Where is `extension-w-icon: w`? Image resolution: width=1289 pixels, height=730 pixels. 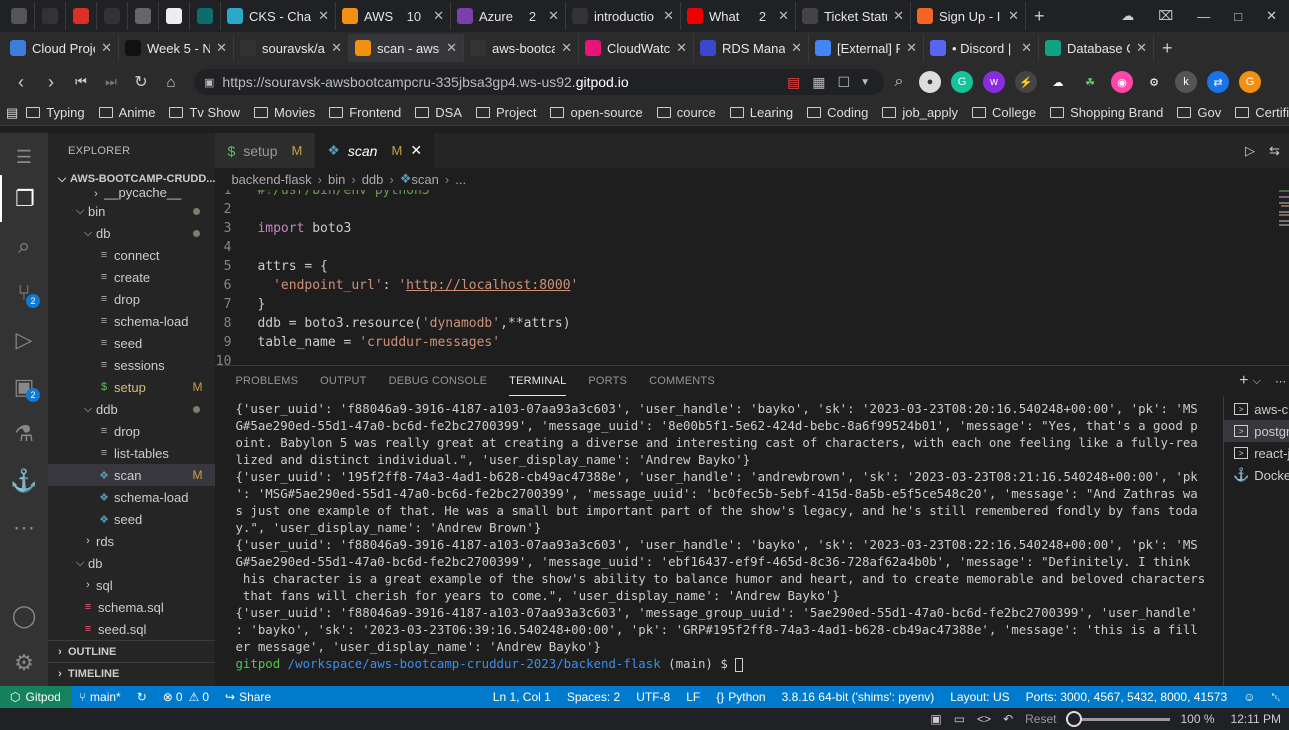
extension-w-icon: w is located at coordinates (994, 82).